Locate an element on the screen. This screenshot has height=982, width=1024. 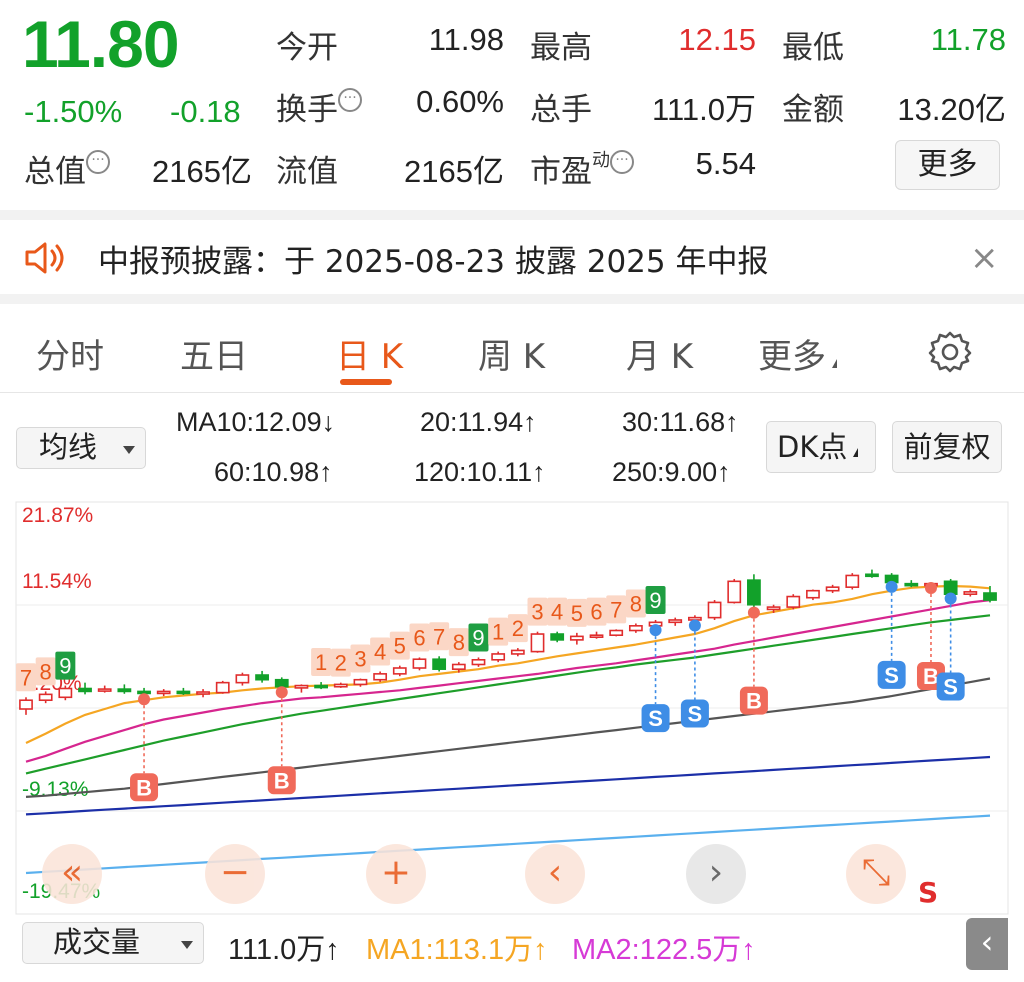
tab-five-day: 五日 is located at coordinates (214, 353).